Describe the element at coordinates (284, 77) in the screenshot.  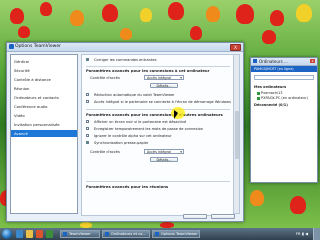
I see `search-input` at that location.